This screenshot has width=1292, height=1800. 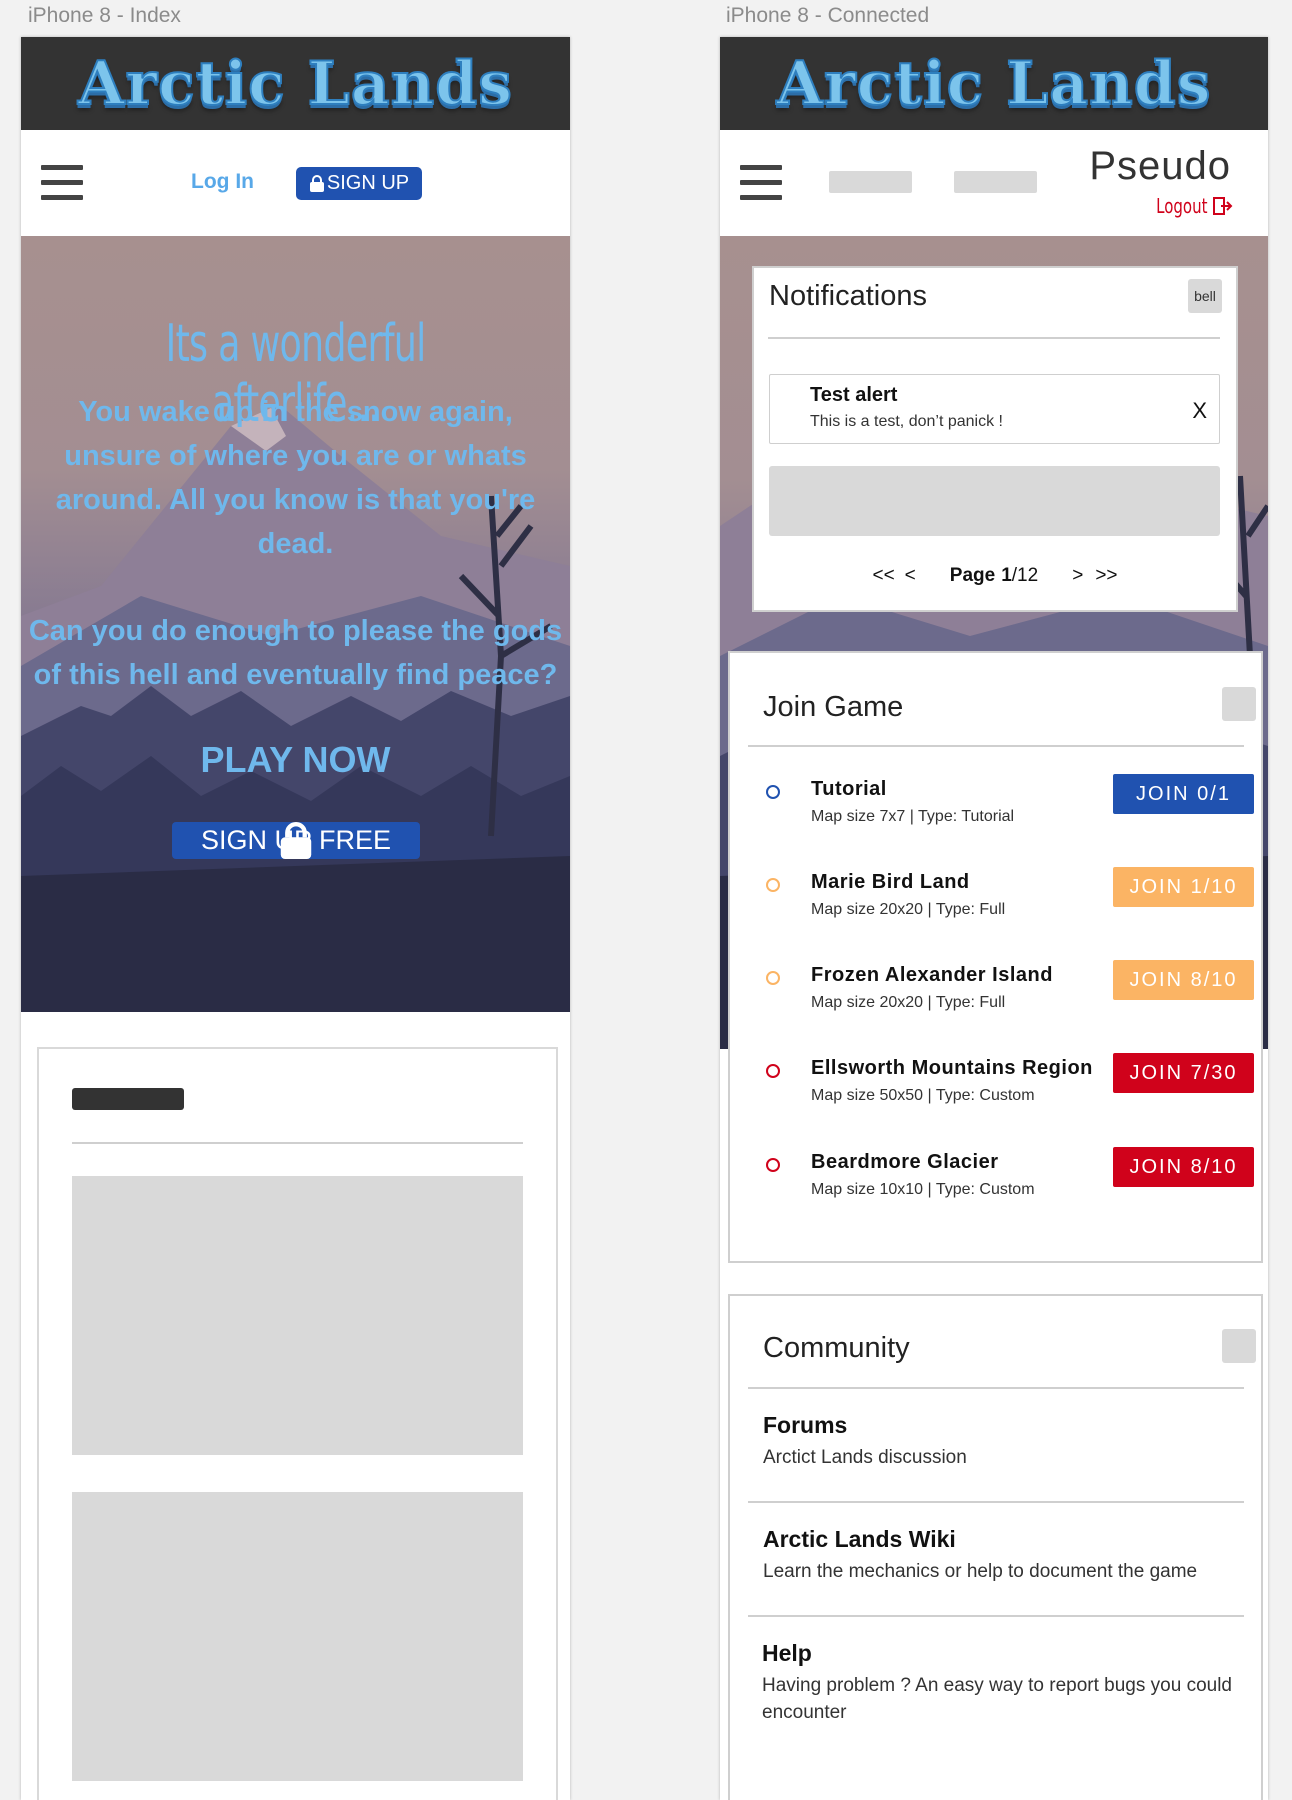 I want to click on game-name: Ellsworth Mountains Region, so click(x=952, y=1068).